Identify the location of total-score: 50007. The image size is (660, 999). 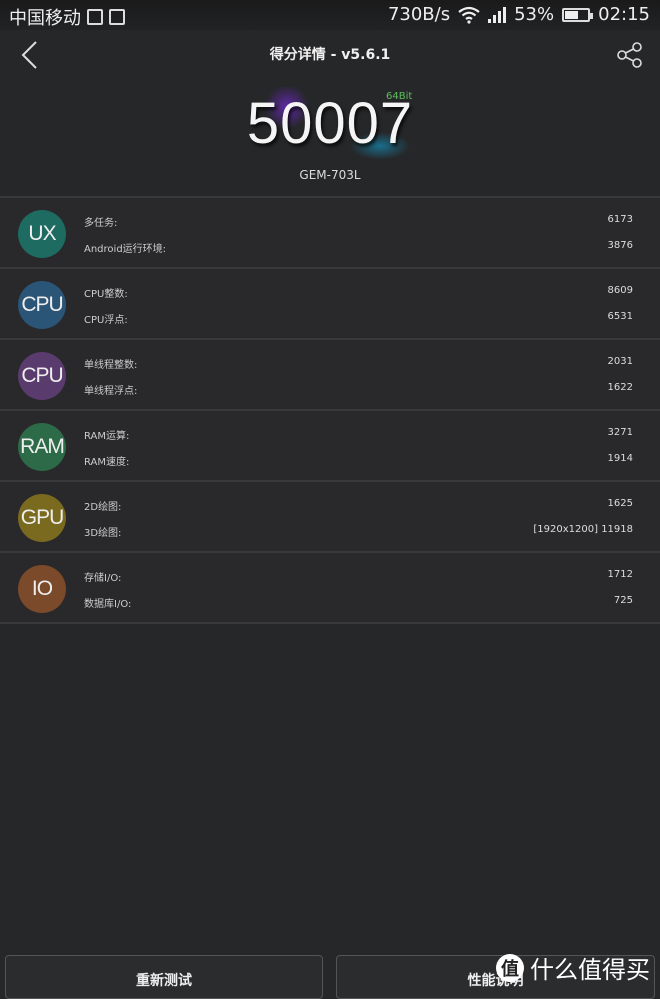
(330, 123).